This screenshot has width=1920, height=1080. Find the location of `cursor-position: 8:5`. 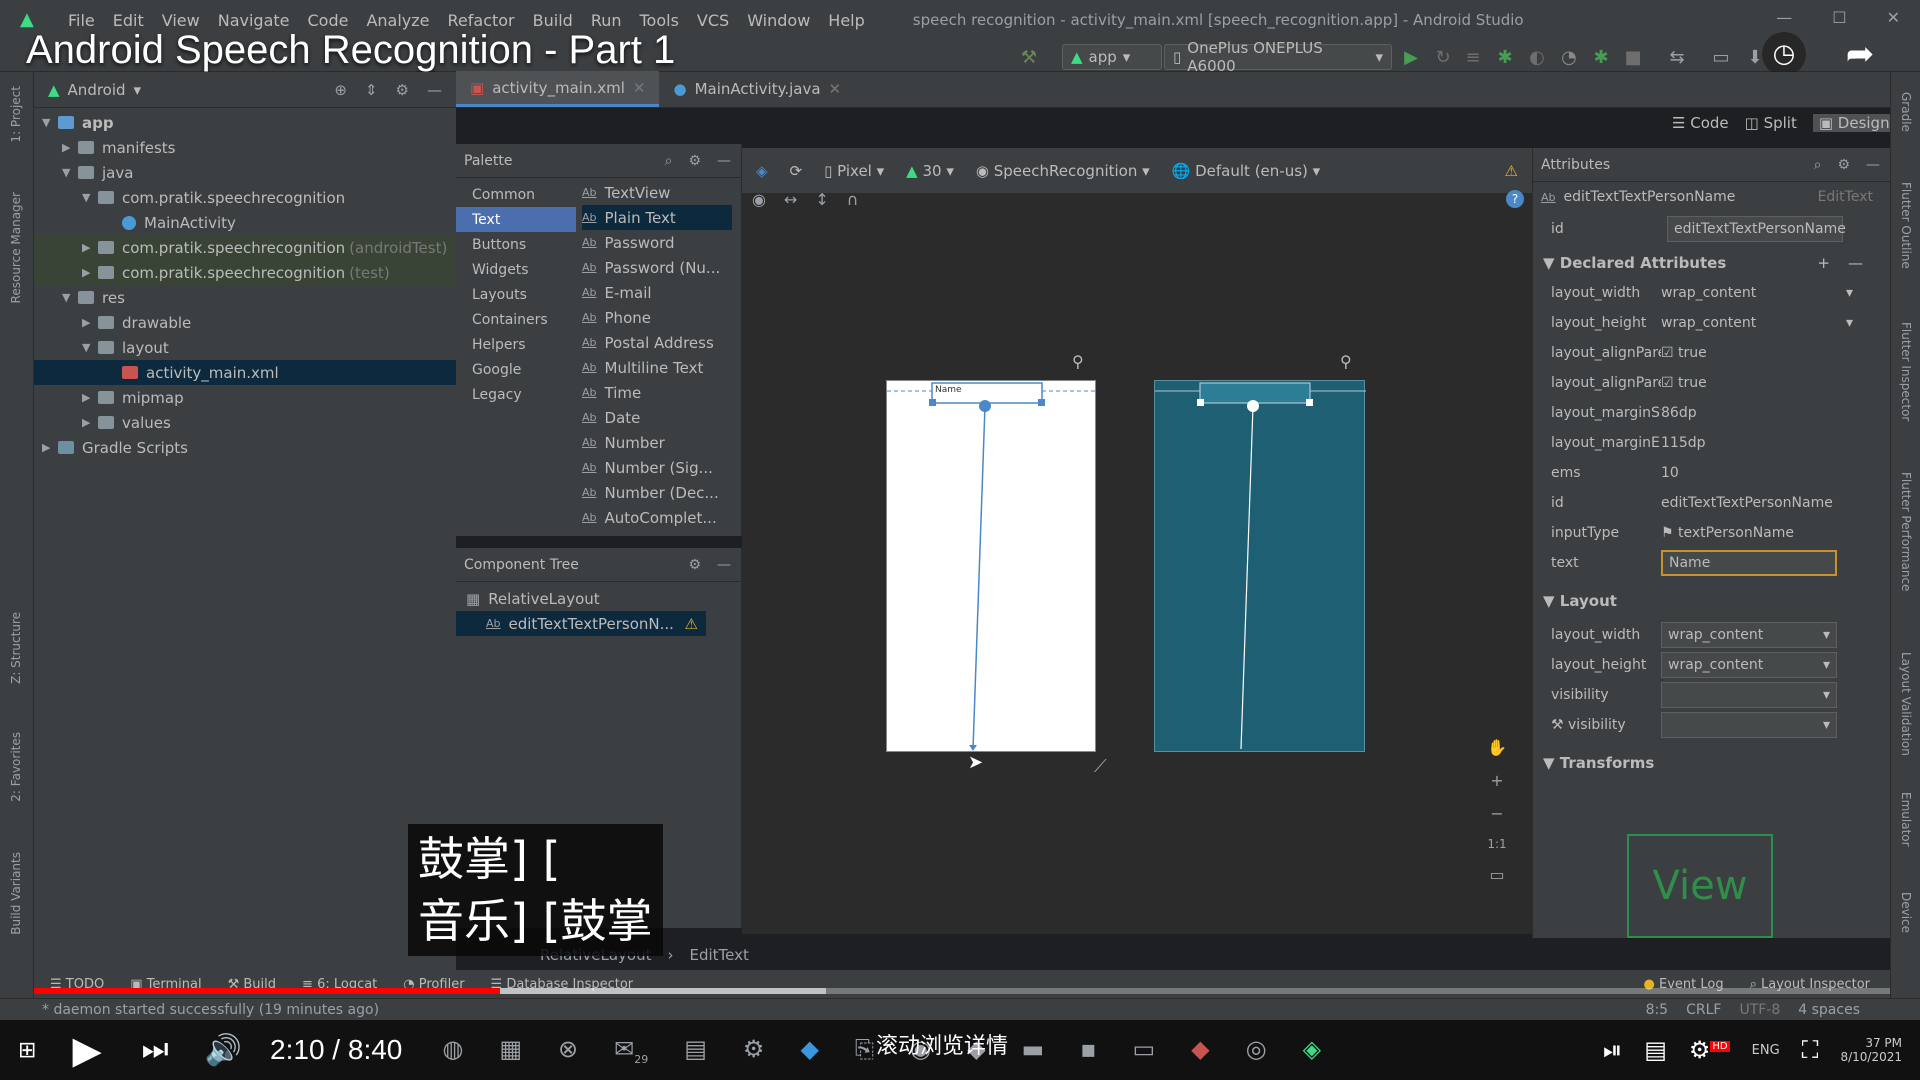

cursor-position: 8:5 is located at coordinates (1657, 1010).